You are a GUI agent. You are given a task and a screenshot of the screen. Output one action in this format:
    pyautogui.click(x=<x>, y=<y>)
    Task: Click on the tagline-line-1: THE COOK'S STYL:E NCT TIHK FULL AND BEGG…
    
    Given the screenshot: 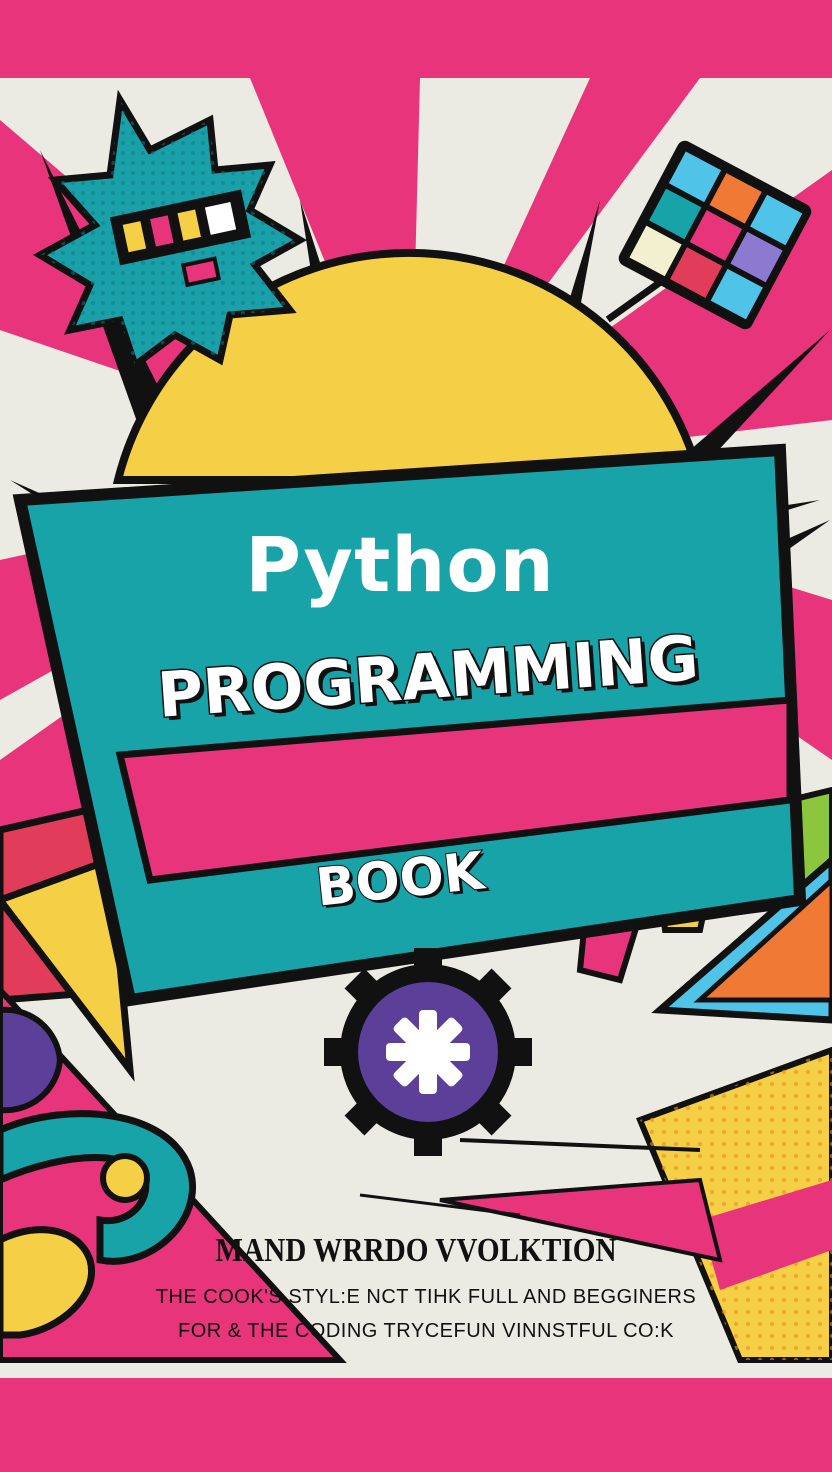 What is the action you would take?
    pyautogui.click(x=426, y=1297)
    